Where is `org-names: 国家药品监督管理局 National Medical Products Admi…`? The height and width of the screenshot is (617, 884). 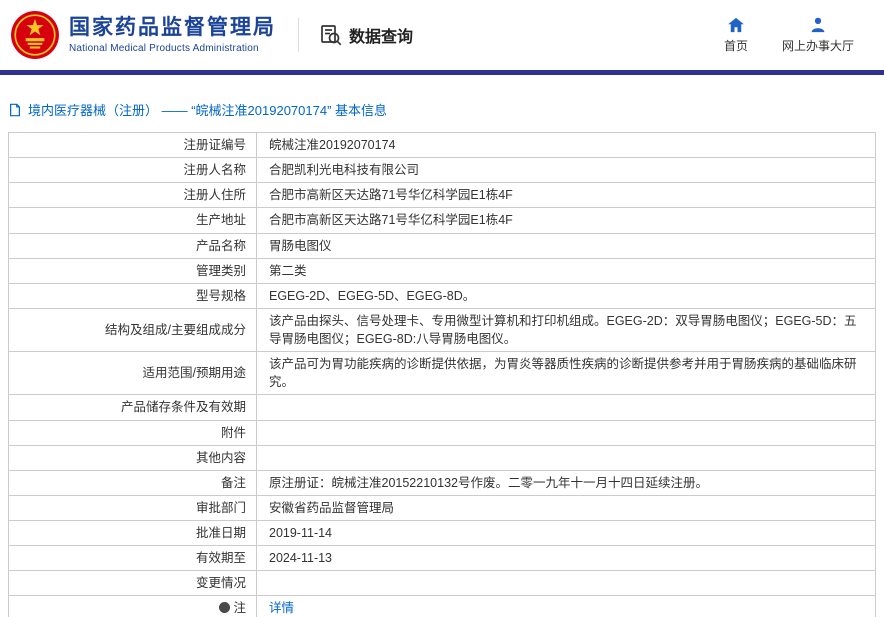 org-names: 国家药品监督管理局 National Medical Products Admi… is located at coordinates (172, 34).